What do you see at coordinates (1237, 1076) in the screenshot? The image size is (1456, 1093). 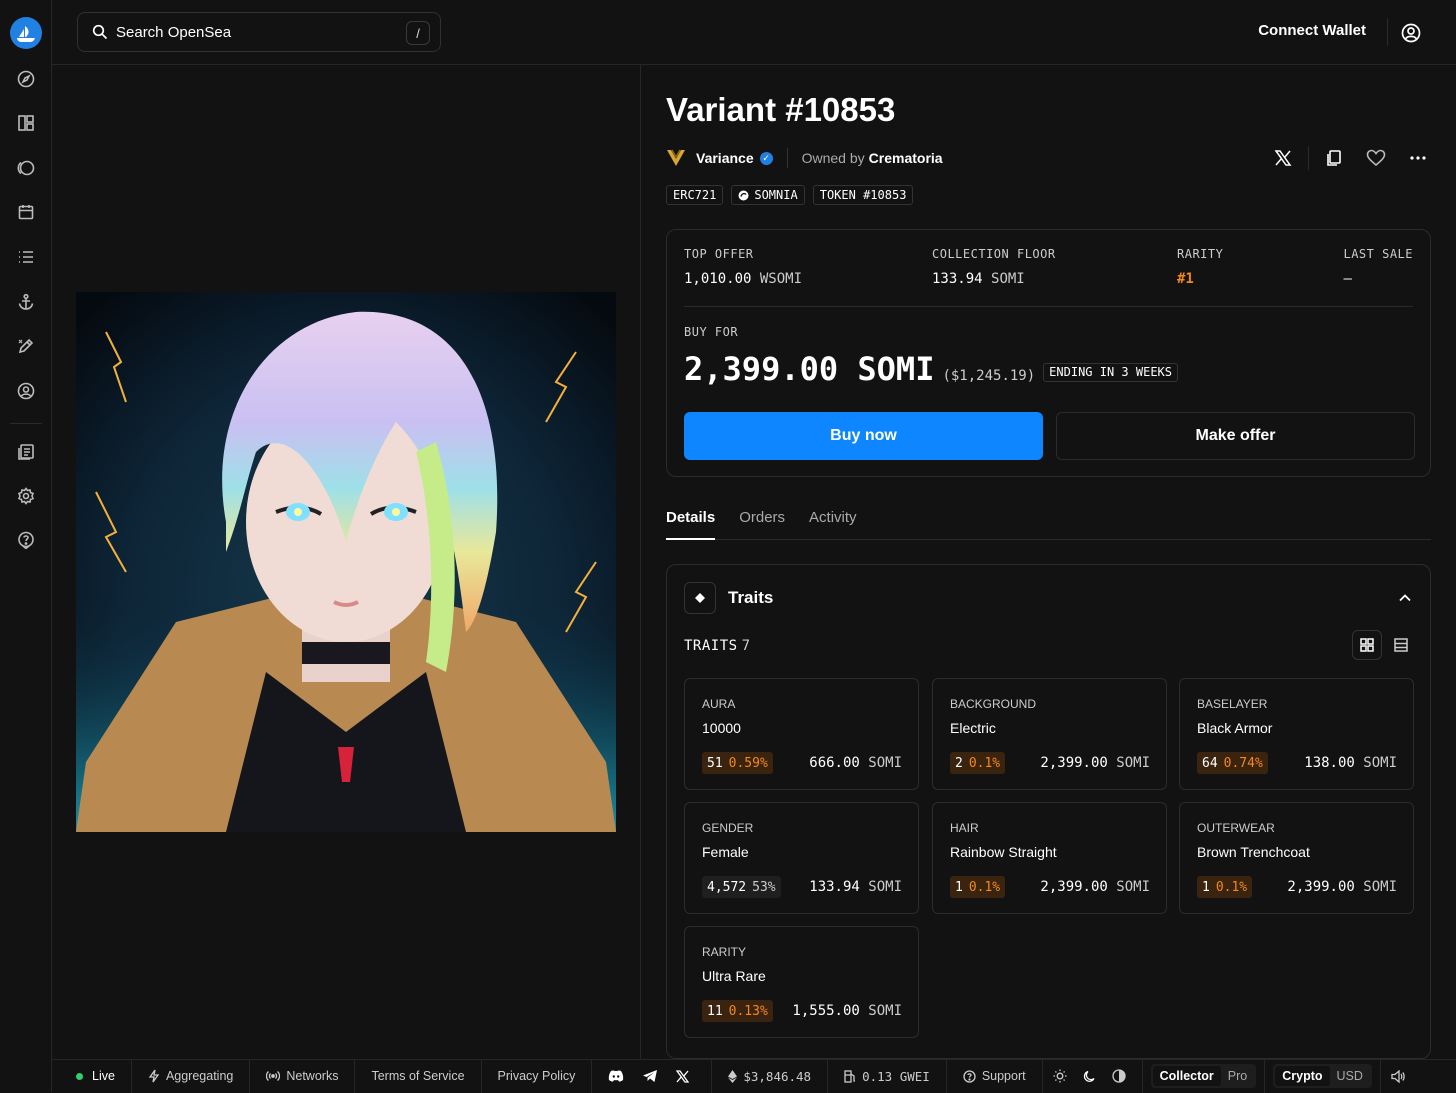 I see `pro-mode-option: Pro` at bounding box center [1237, 1076].